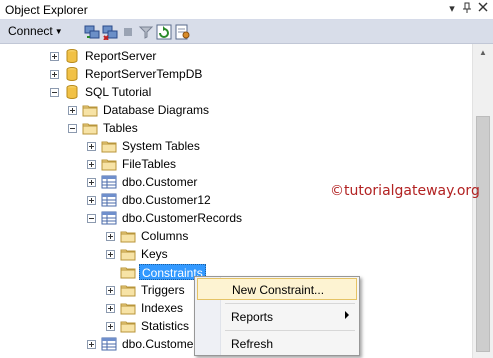 This screenshot has height=358, width=493. I want to click on menu-item-label: Reports, so click(252, 317).